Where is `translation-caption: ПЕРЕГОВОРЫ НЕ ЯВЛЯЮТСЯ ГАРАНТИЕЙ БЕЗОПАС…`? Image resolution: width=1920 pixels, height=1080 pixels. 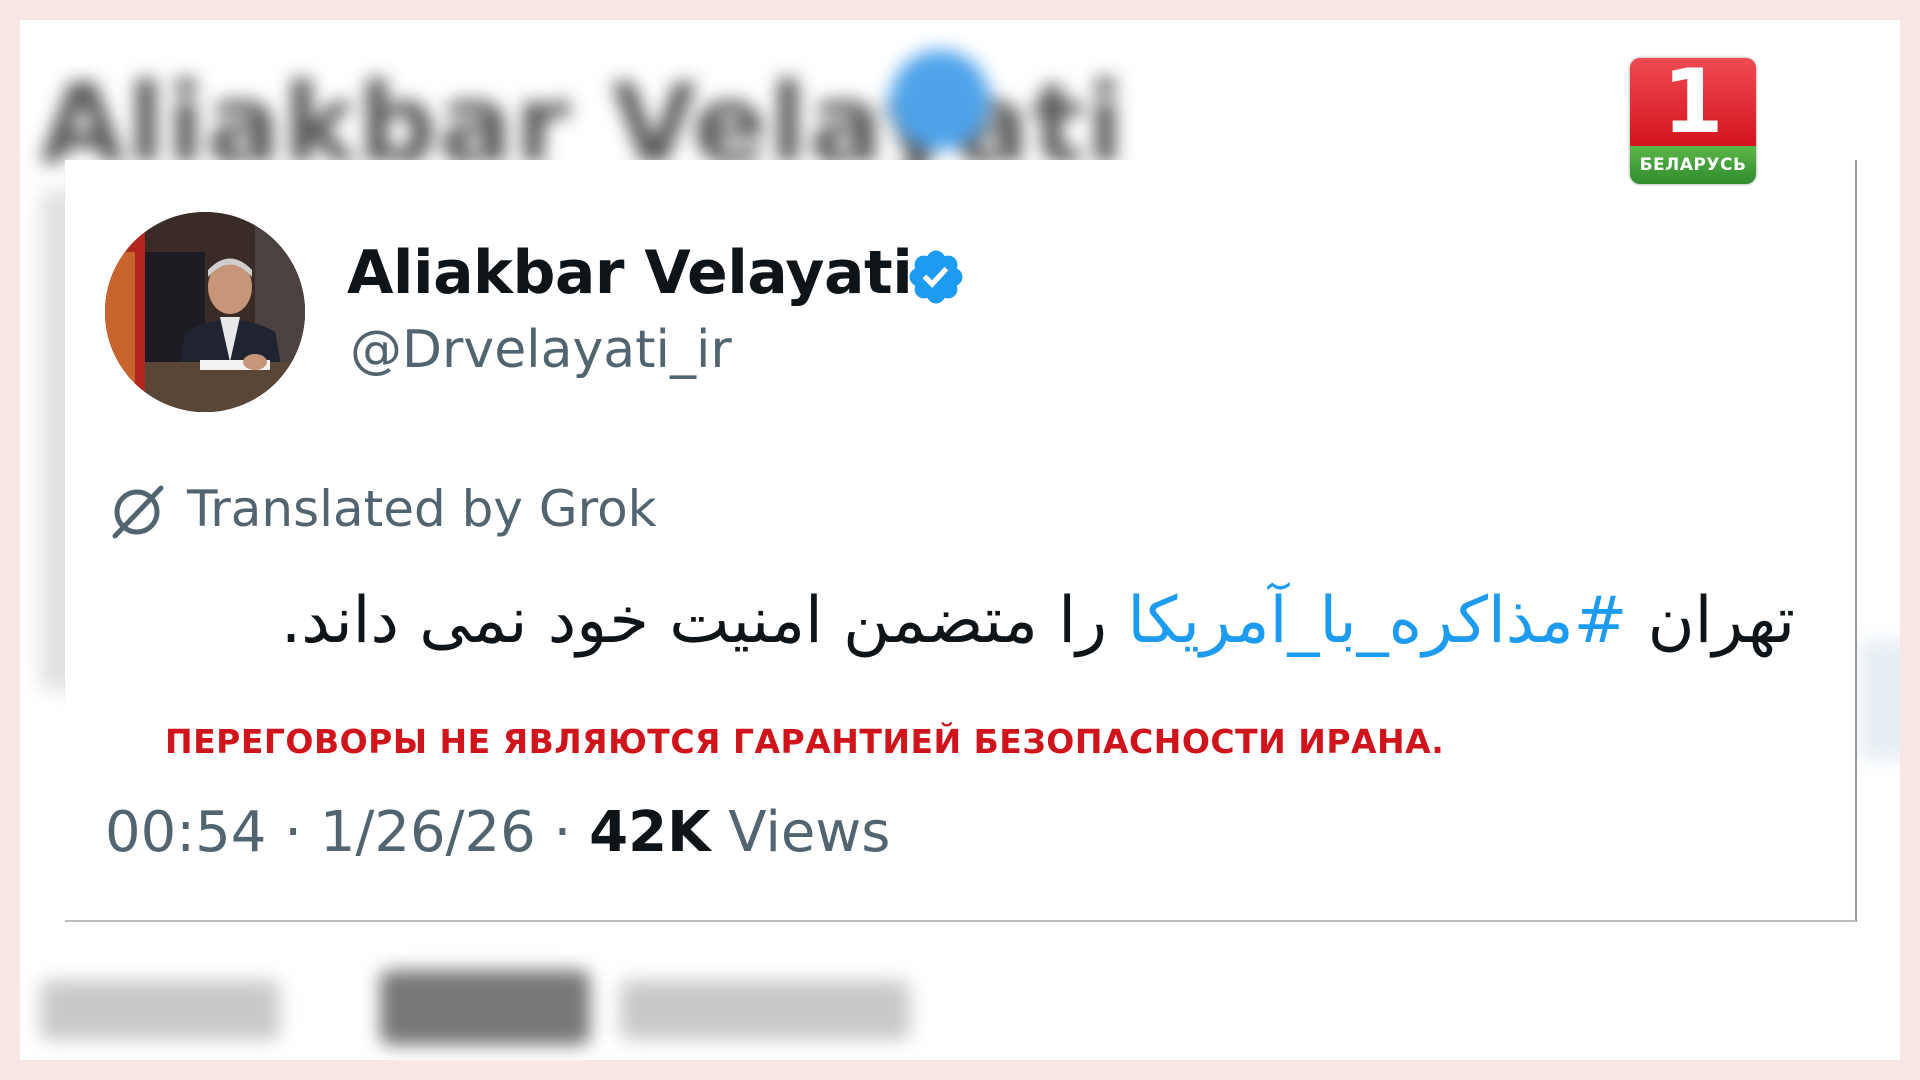
translation-caption: ПЕРЕГОВОРЫ НЕ ЯВЛЯЮТСЯ ГАРАНТИЕЙ БЕЗОПАС… is located at coordinates (805, 741).